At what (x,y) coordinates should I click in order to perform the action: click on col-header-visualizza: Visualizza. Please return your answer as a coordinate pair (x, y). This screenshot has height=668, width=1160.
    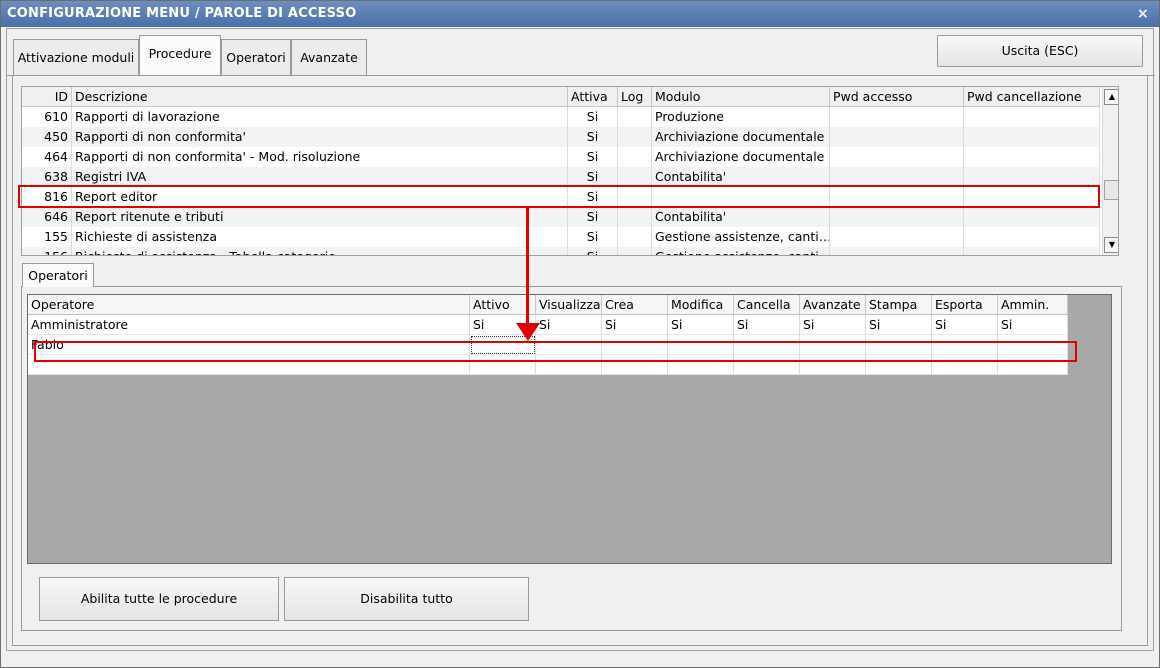
    Looking at the image, I should click on (569, 305).